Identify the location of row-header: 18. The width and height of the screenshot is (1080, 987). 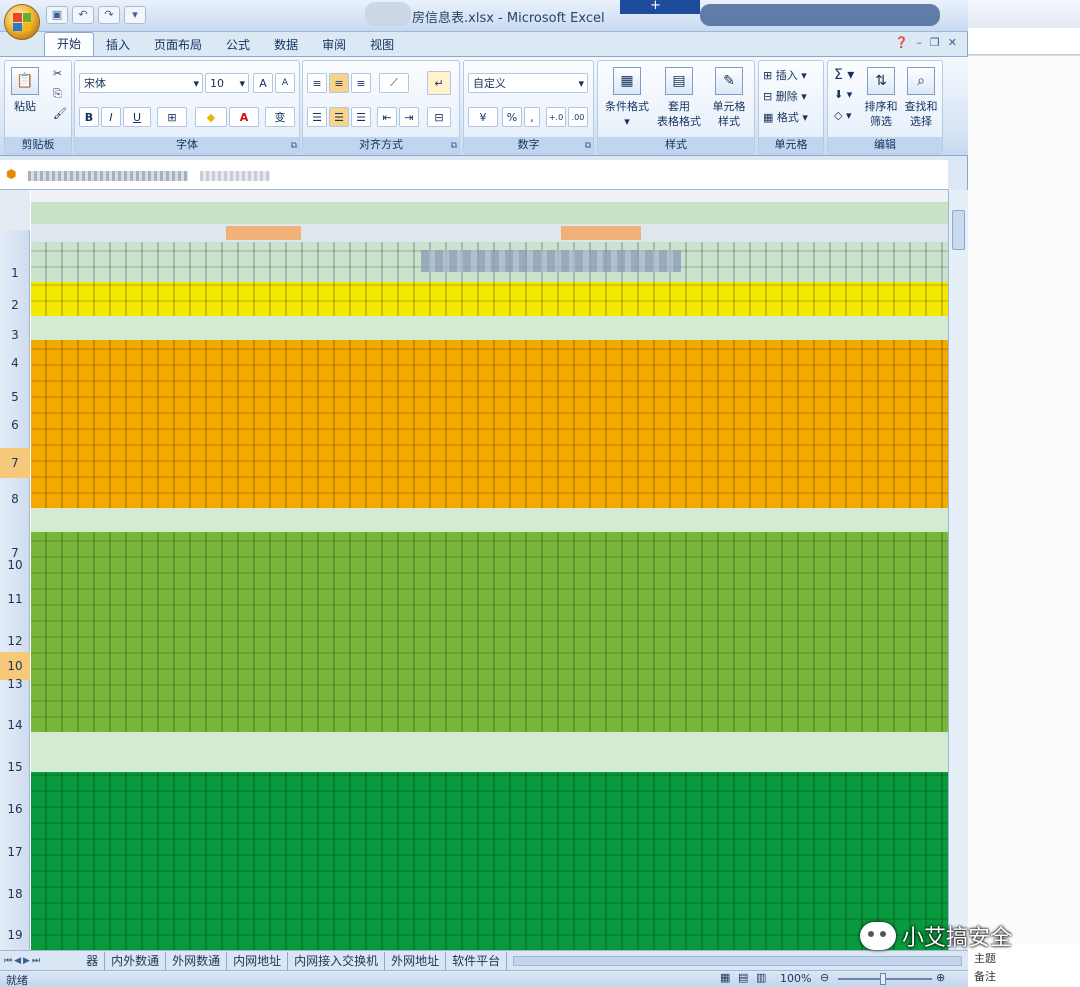
(15, 894).